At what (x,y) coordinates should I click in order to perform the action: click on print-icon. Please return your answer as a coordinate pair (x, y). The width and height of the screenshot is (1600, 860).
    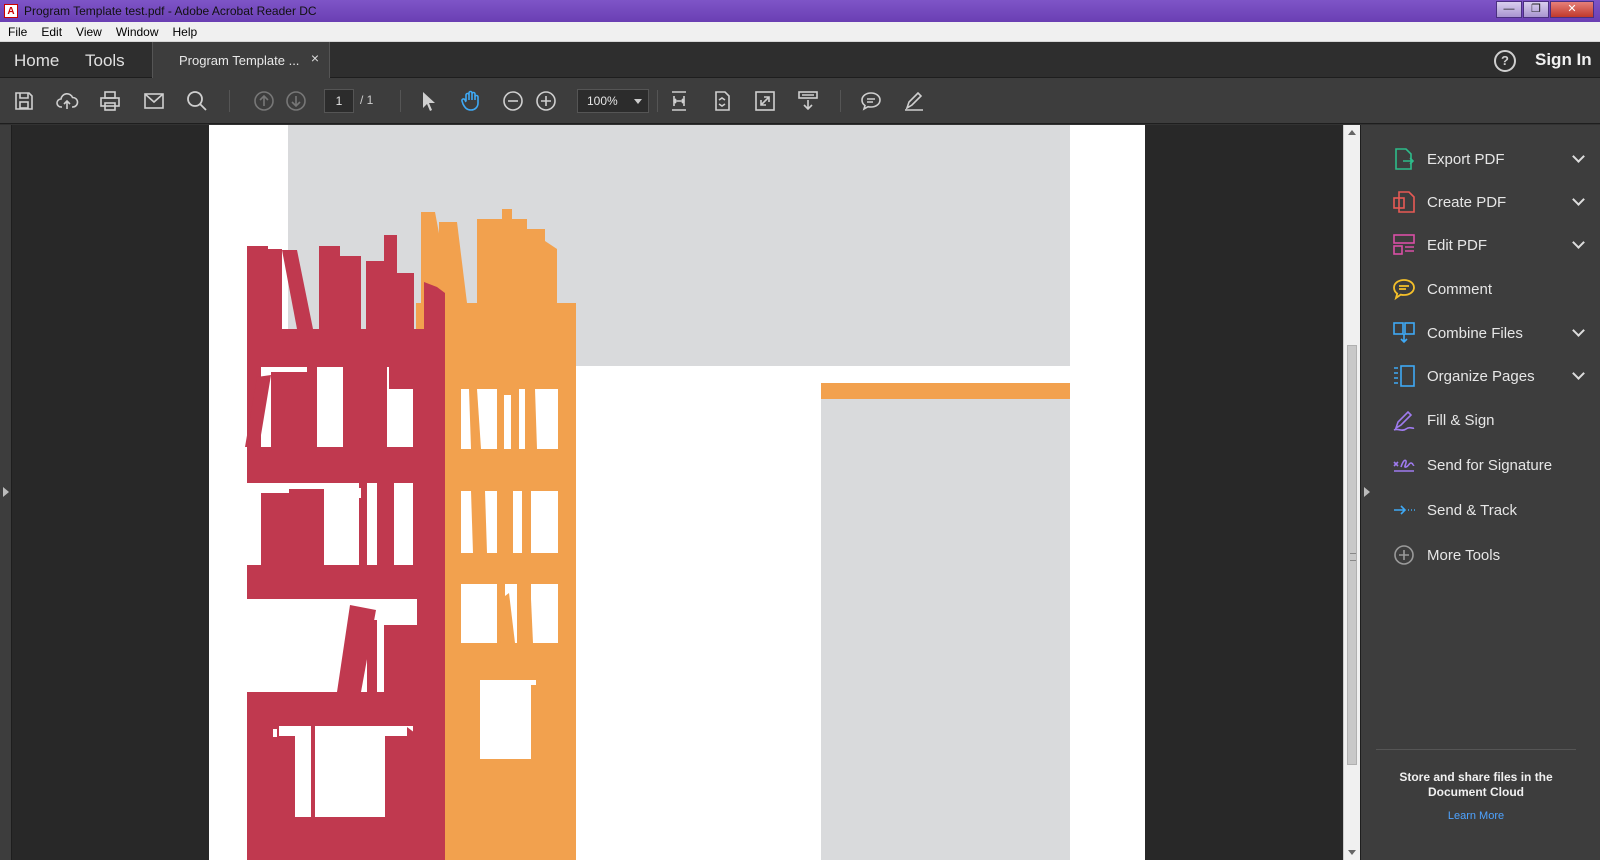
    Looking at the image, I should click on (110, 101).